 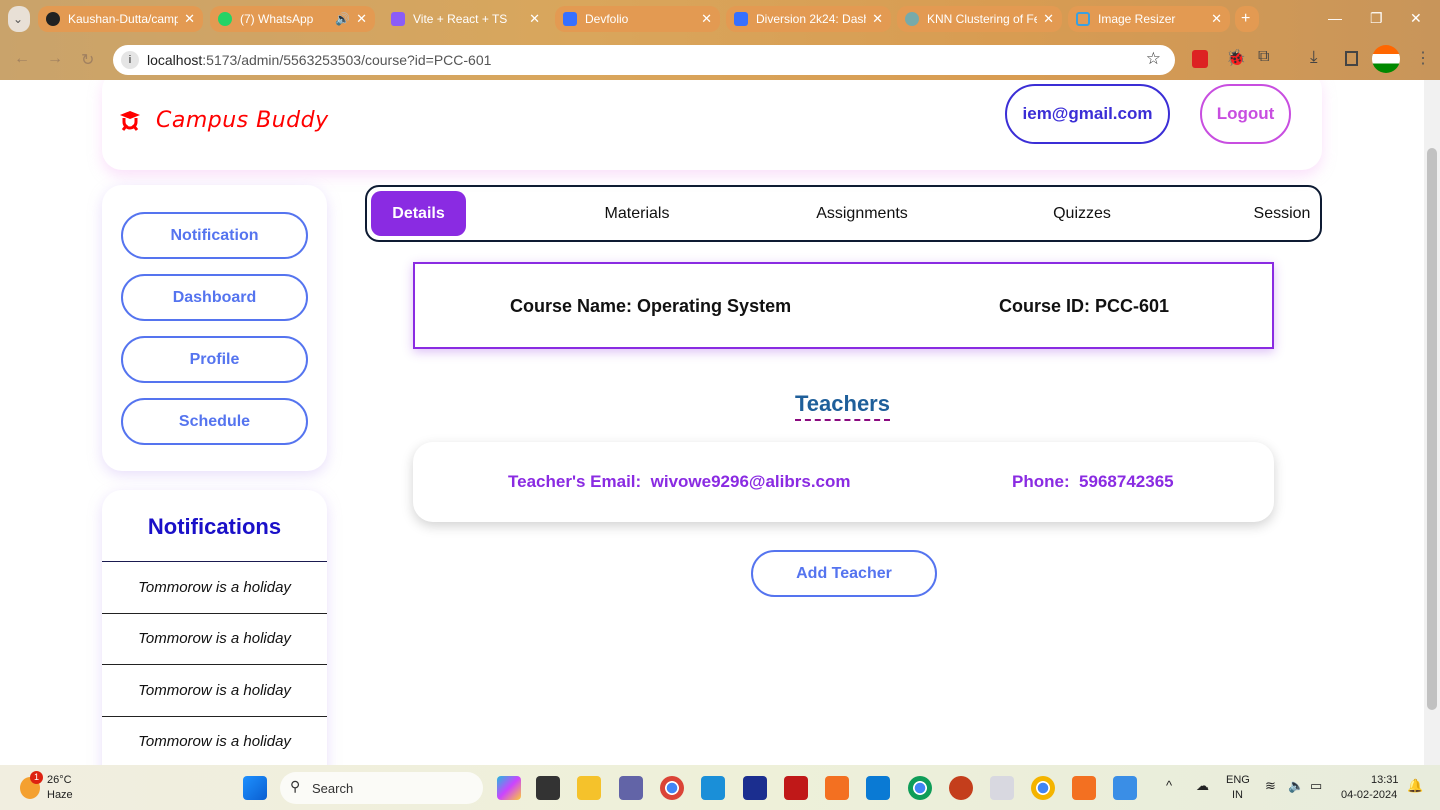 I want to click on snipping-tool-icon, so click(x=1002, y=788).